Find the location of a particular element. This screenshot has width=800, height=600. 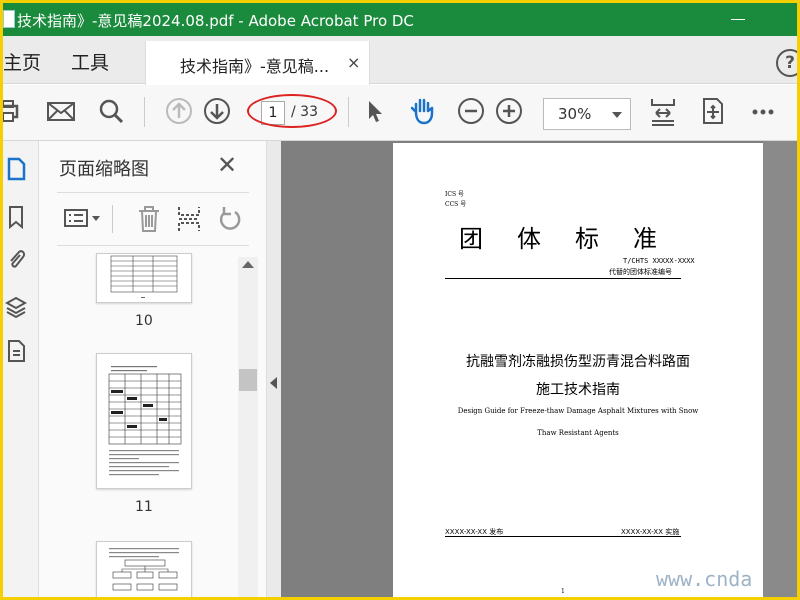

document-margin is located at coordinates (780, 369).